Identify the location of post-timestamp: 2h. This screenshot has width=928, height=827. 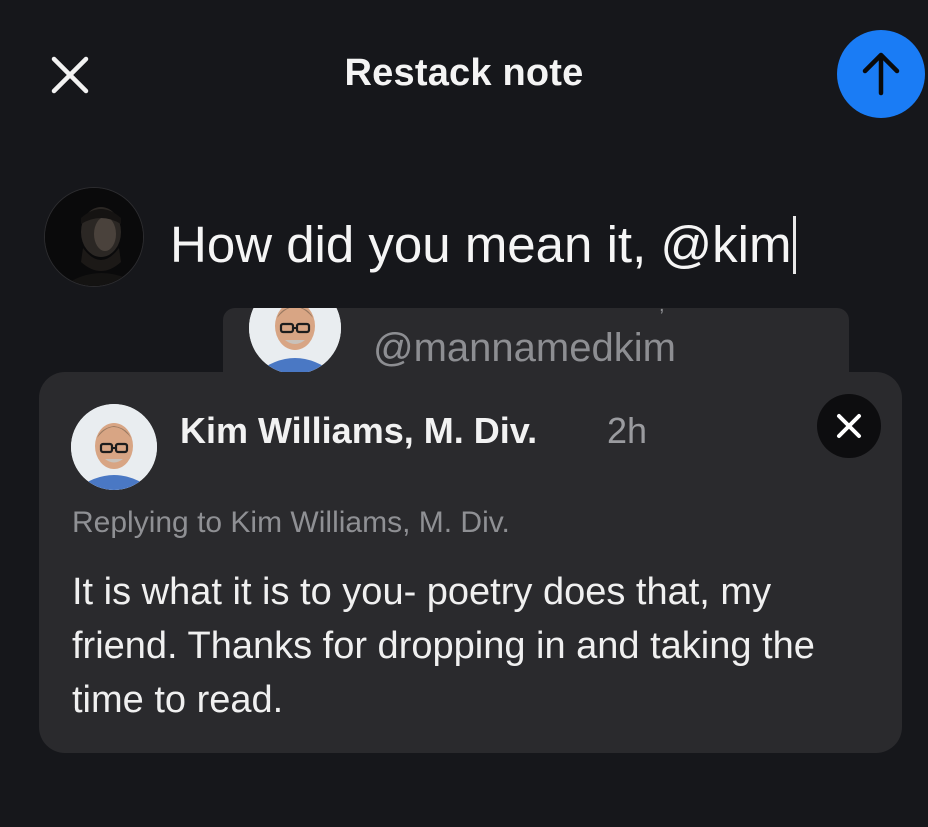
(627, 430).